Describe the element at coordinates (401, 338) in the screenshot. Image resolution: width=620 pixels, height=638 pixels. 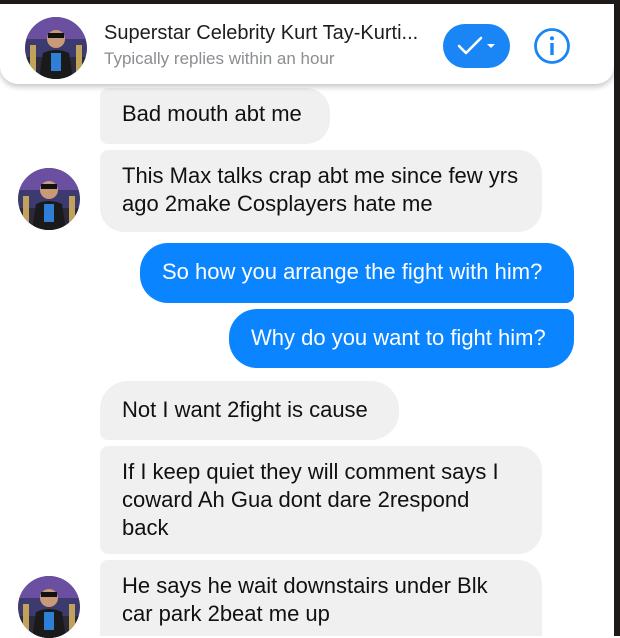
I see `message-bubble-outgoing: Why do you want to fight him?` at that location.